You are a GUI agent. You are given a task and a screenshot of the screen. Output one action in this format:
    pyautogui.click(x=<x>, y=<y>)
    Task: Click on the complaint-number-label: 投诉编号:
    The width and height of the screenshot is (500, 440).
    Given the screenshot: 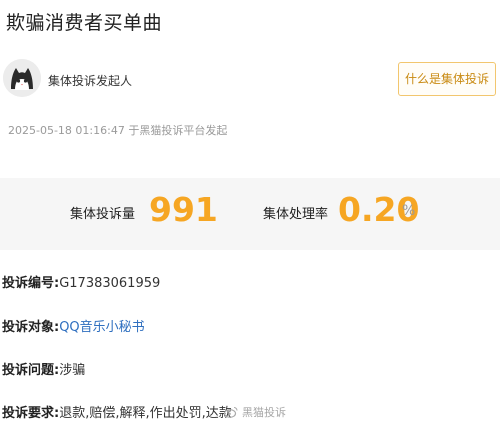 What is the action you would take?
    pyautogui.click(x=31, y=283)
    